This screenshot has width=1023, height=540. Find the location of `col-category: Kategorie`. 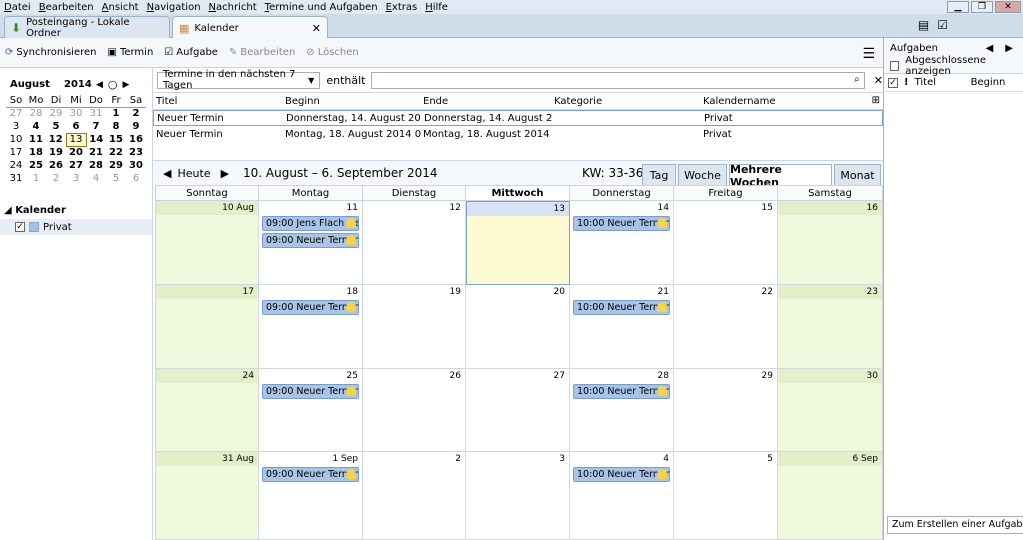

col-category: Kategorie is located at coordinates (626, 101).